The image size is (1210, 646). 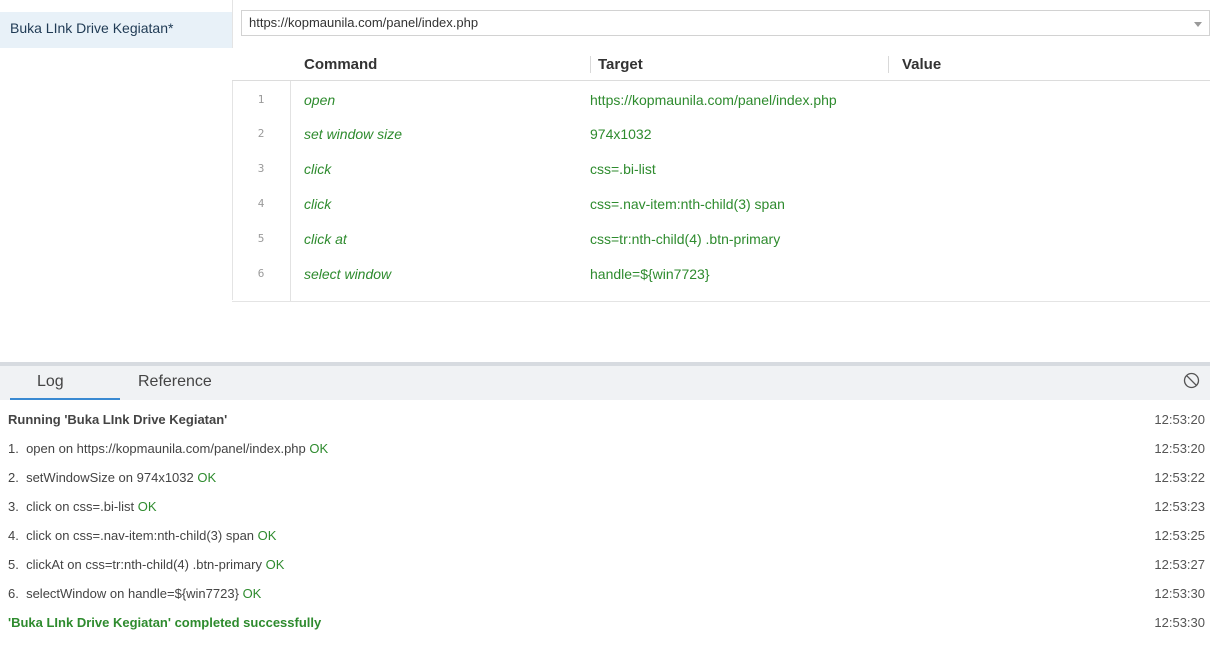 I want to click on command-table-header: Command Target Value, so click(x=721, y=64).